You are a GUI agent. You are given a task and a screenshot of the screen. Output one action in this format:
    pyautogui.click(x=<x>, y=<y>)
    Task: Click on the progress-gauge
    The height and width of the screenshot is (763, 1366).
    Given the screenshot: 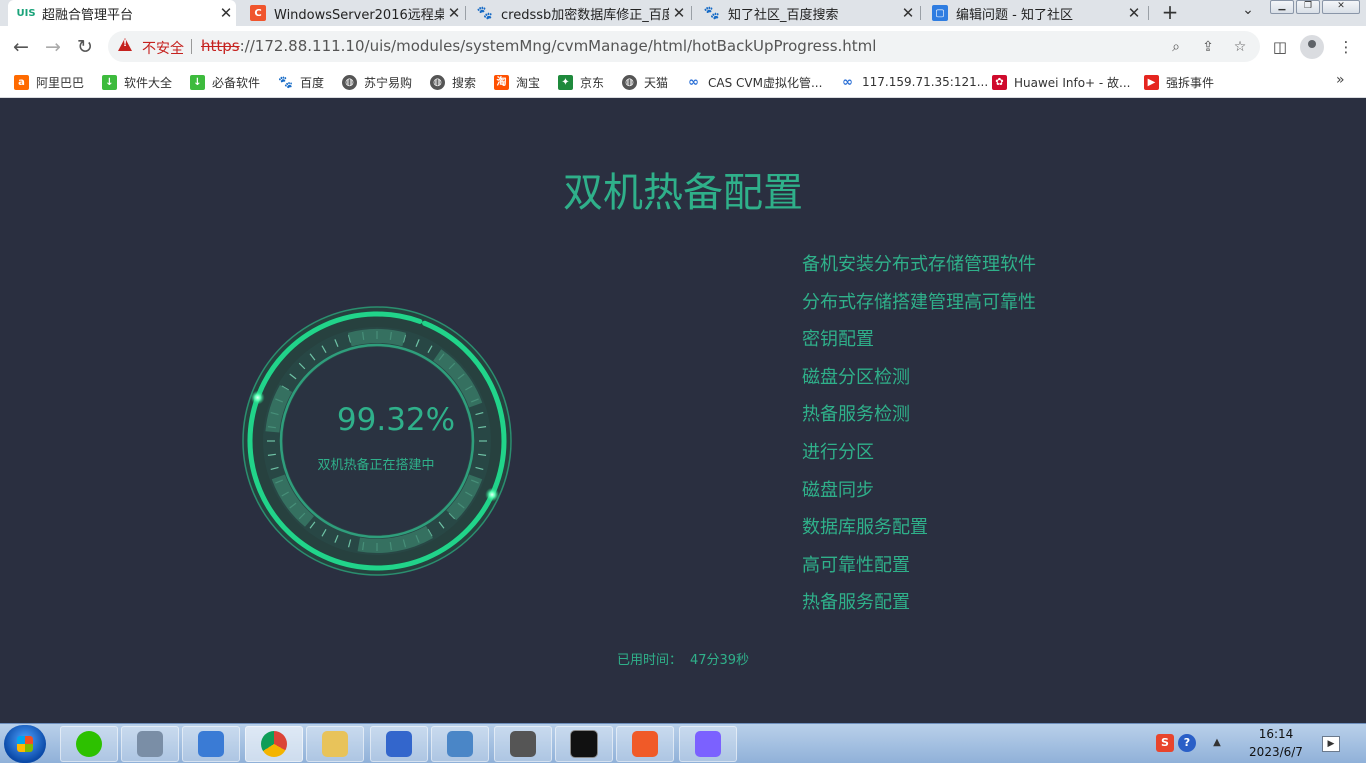 What is the action you would take?
    pyautogui.click(x=377, y=441)
    